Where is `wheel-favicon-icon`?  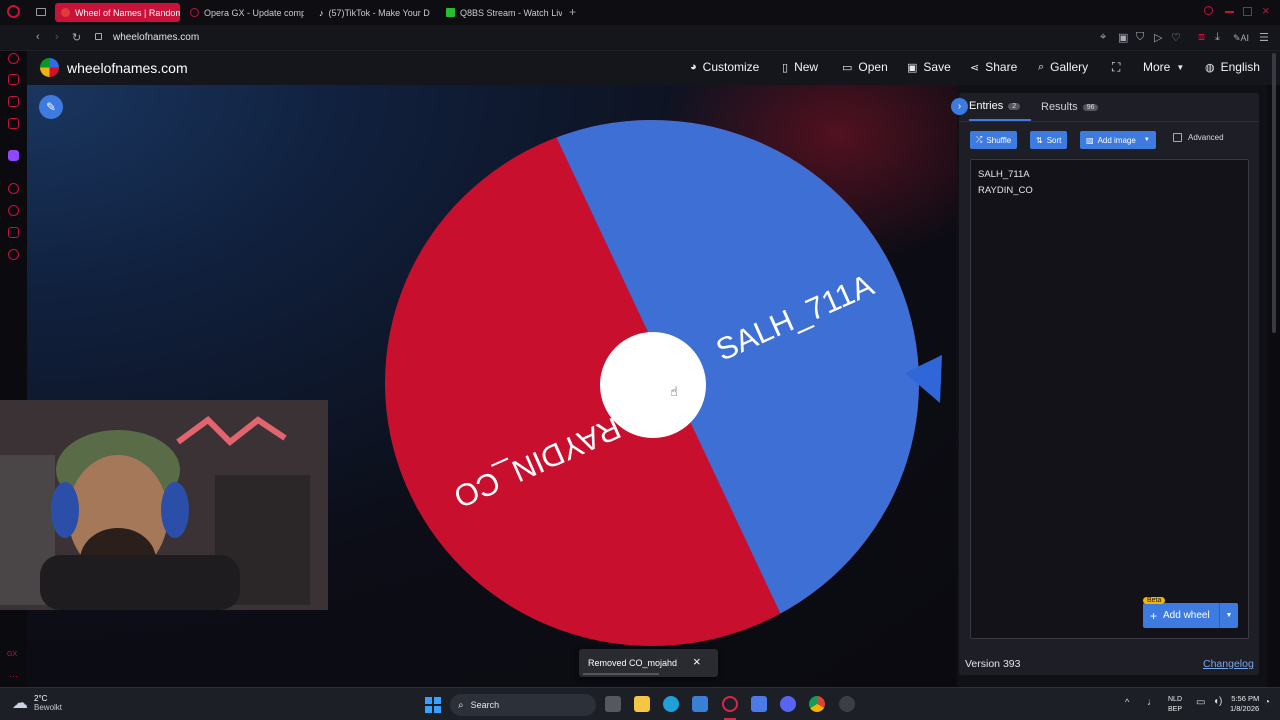 wheel-favicon-icon is located at coordinates (65, 12).